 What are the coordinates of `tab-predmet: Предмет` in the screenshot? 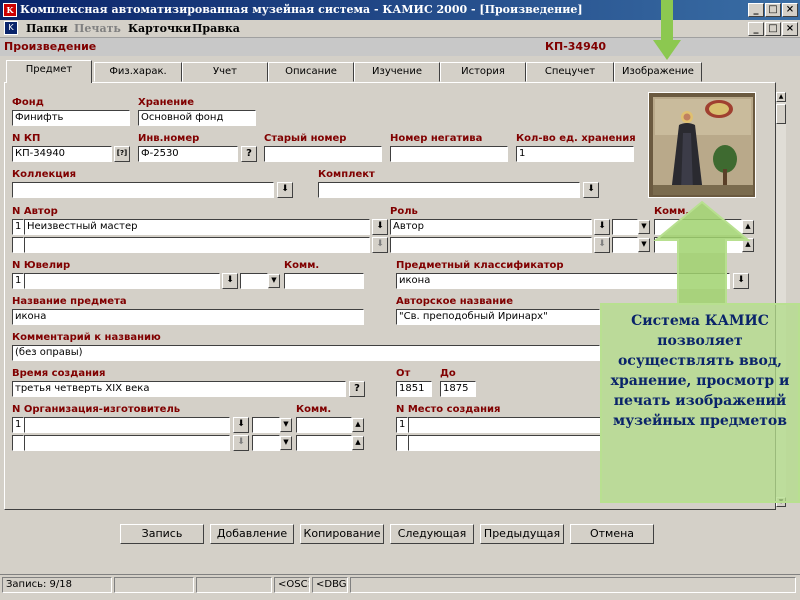 It's located at (49, 71).